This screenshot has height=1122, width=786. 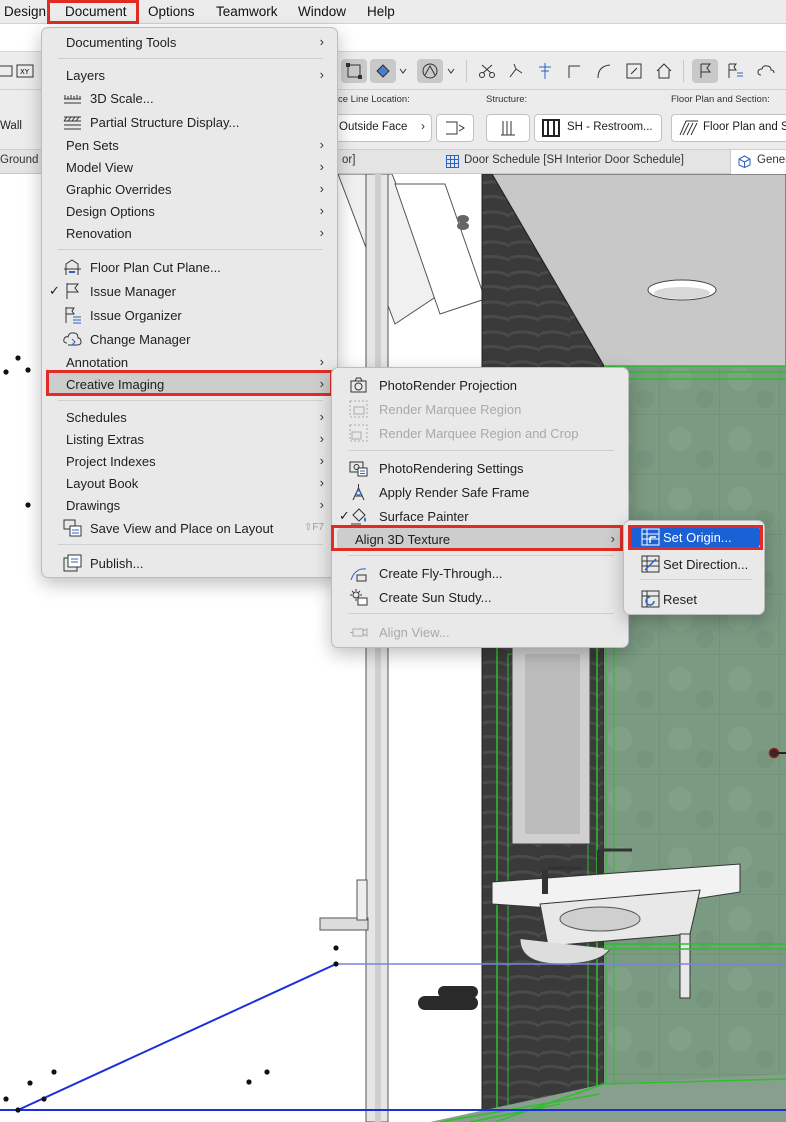 I want to click on element-type-field: Wall, so click(x=20, y=128).